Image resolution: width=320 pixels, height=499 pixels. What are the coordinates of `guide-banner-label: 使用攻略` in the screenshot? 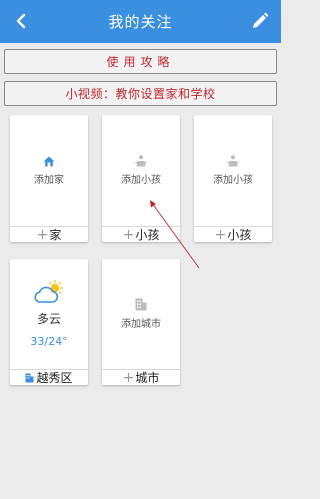 It's located at (140, 62).